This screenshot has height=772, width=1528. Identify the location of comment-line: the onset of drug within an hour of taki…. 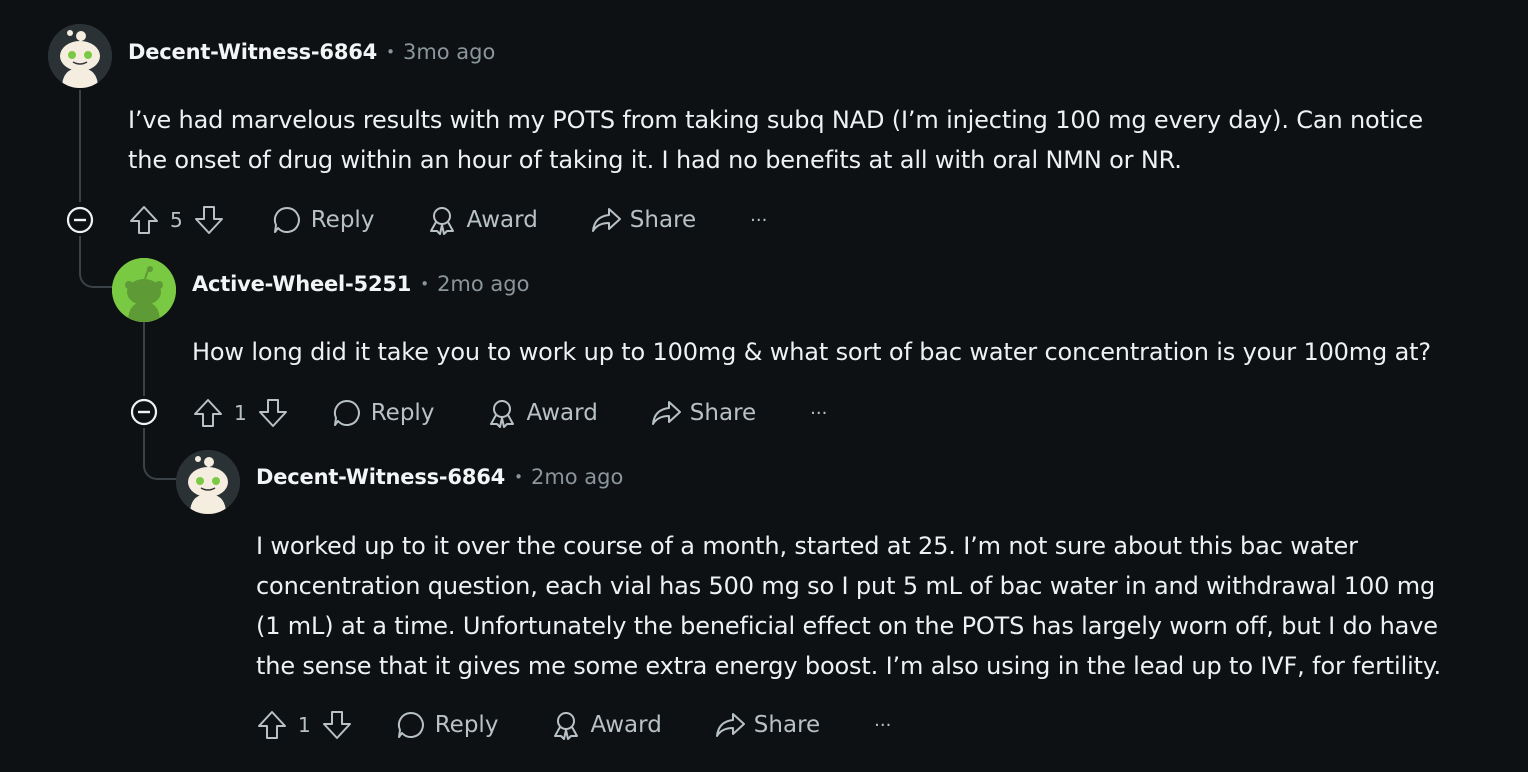
(655, 160).